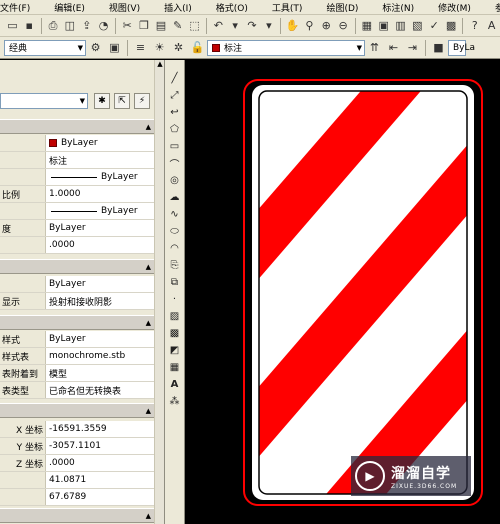  What do you see at coordinates (69, 25) in the screenshot?
I see `print-preview-icon: ◫` at bounding box center [69, 25].